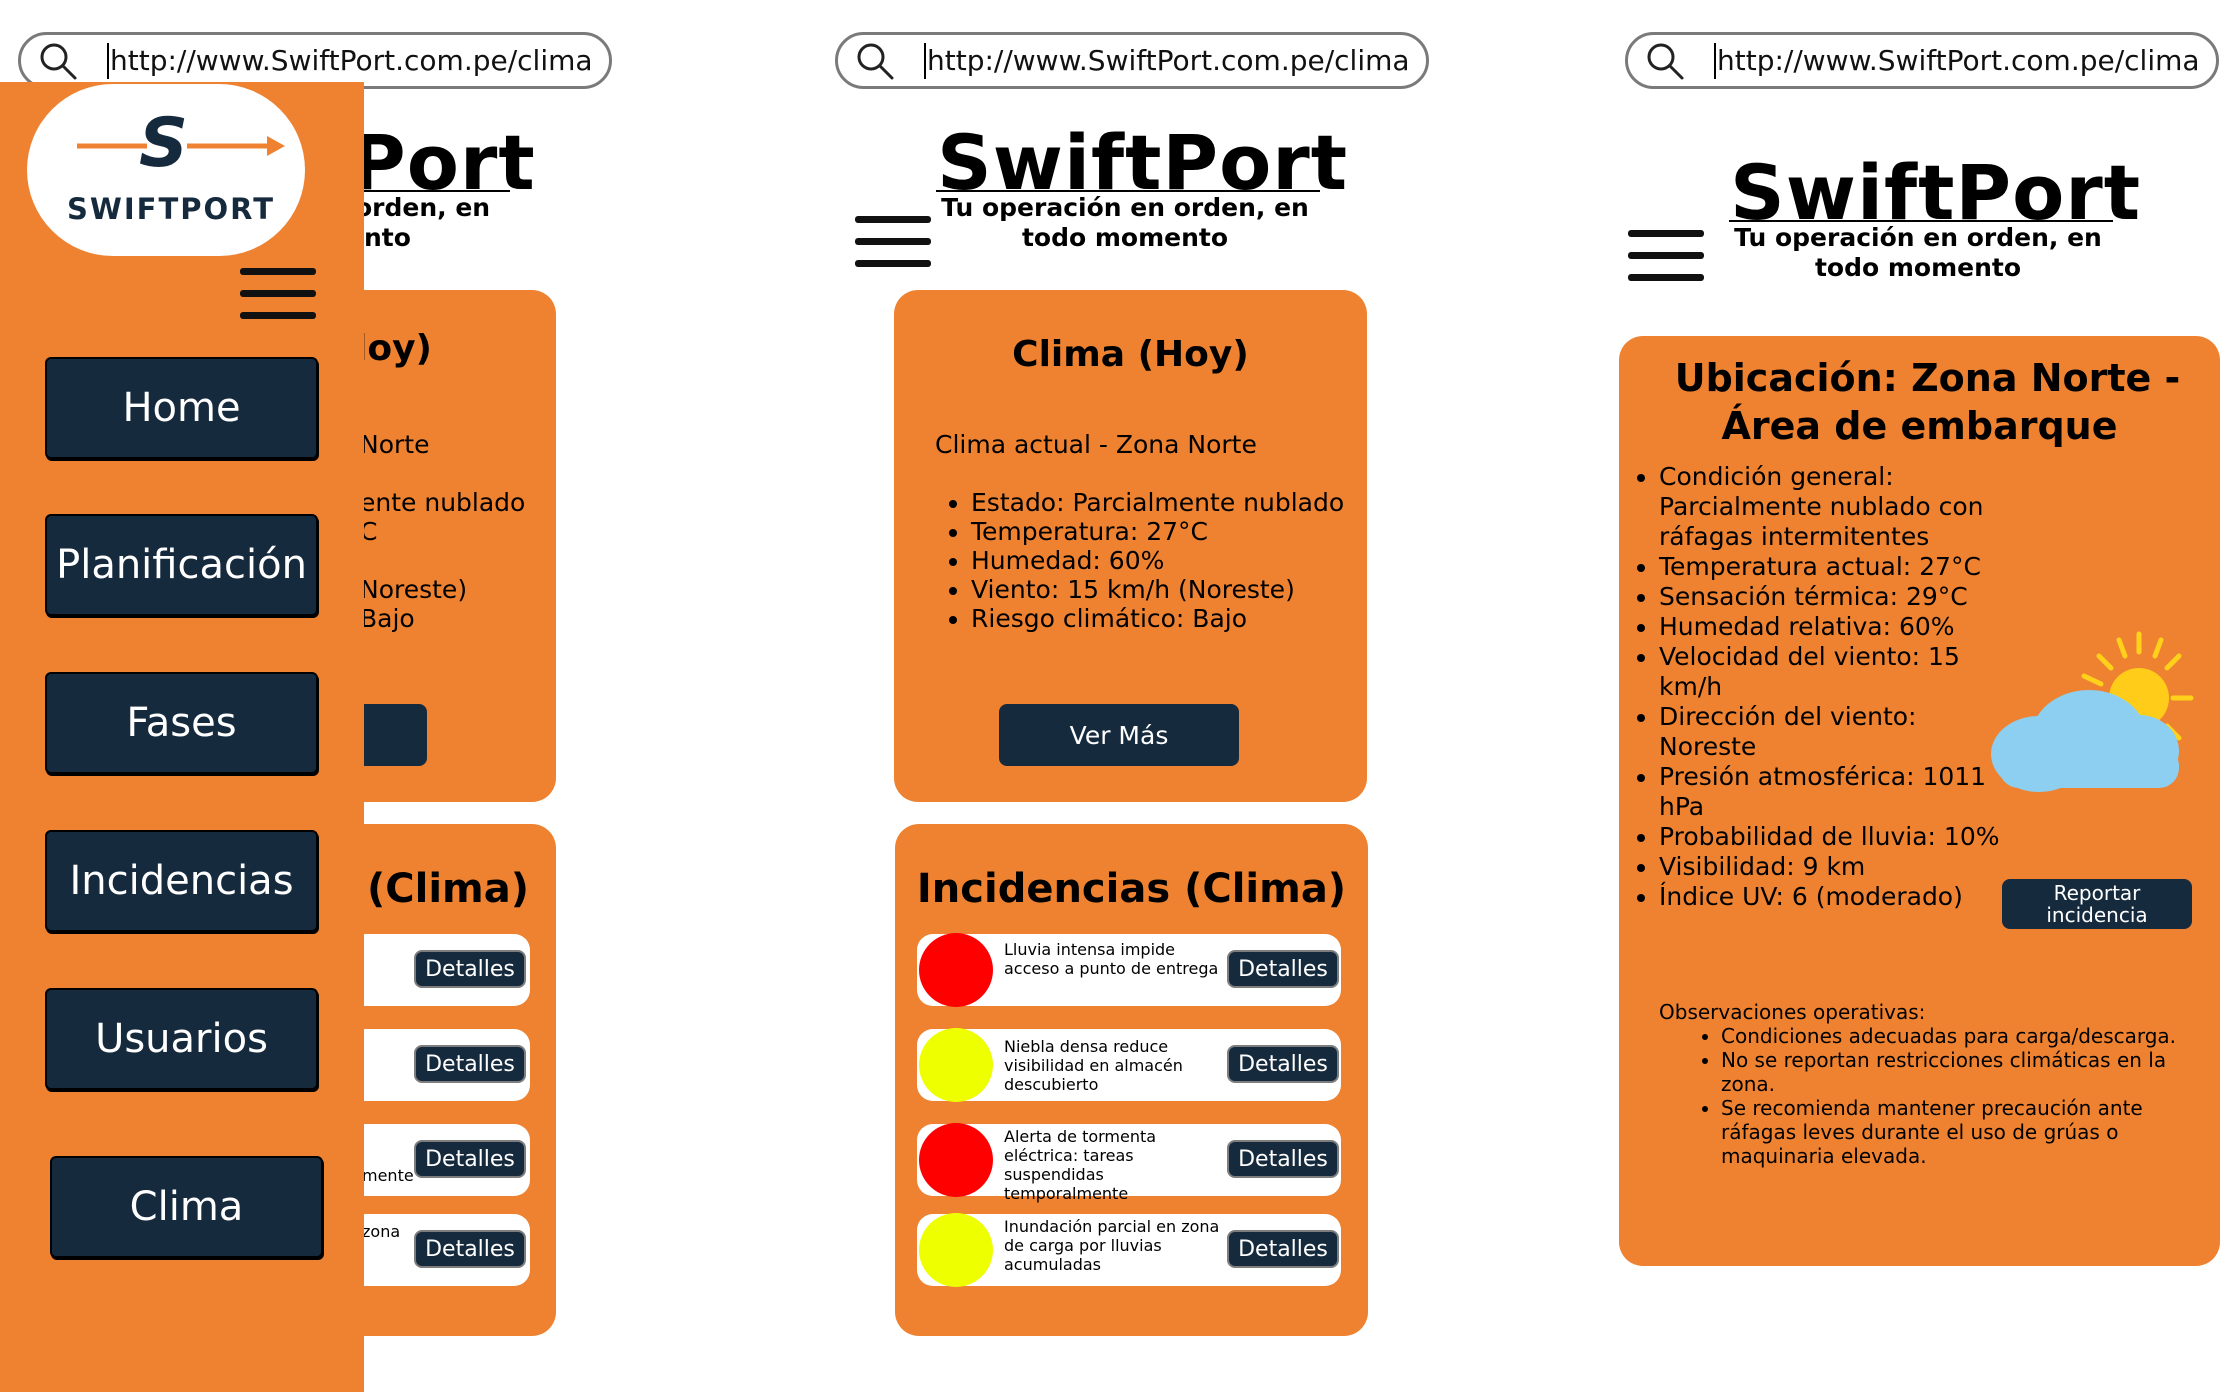 This screenshot has width=2239, height=1397. What do you see at coordinates (1131, 889) in the screenshot?
I see `incidents-card-title: Incidencias (Clima)` at bounding box center [1131, 889].